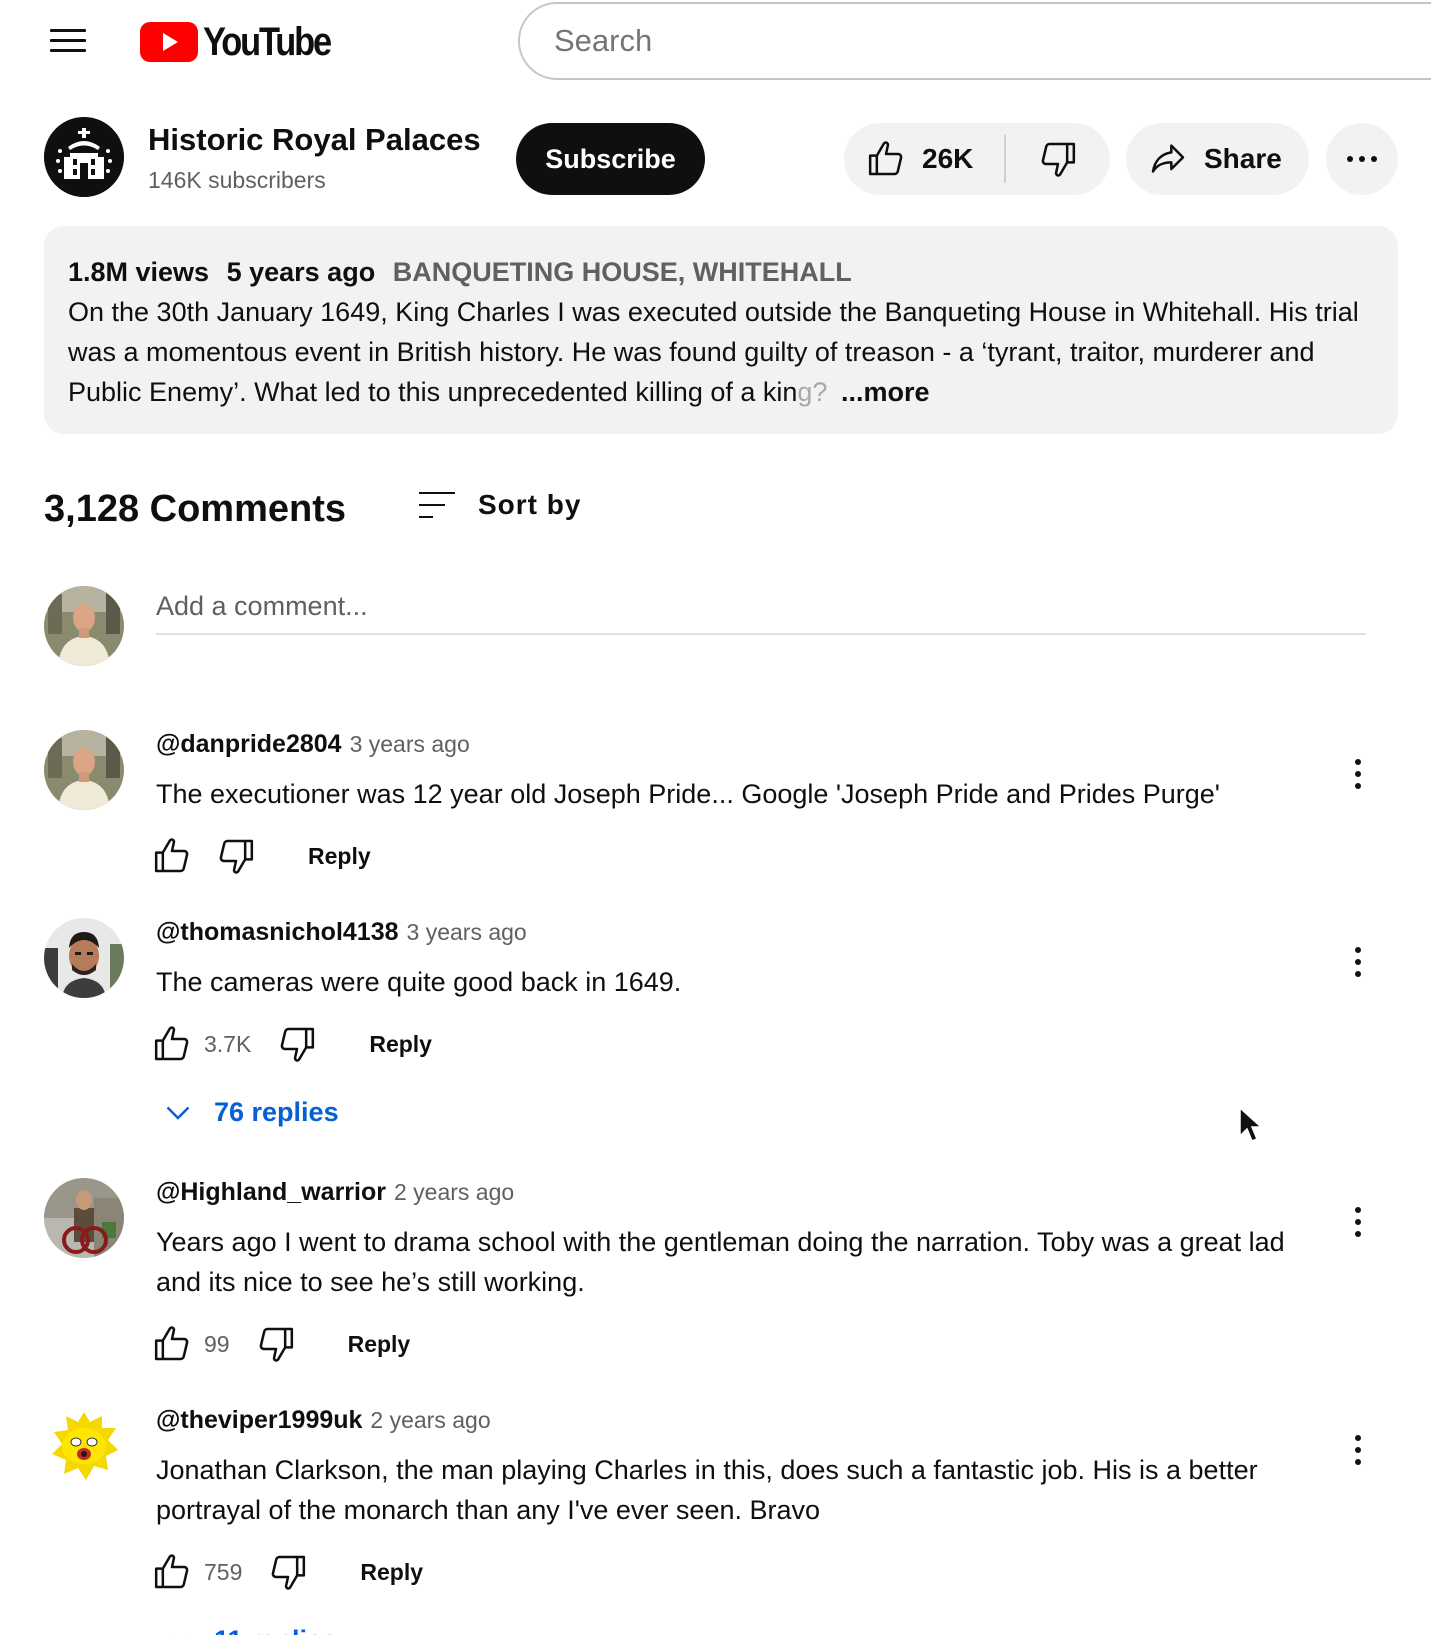  I want to click on share-label: Share, so click(1243, 158).